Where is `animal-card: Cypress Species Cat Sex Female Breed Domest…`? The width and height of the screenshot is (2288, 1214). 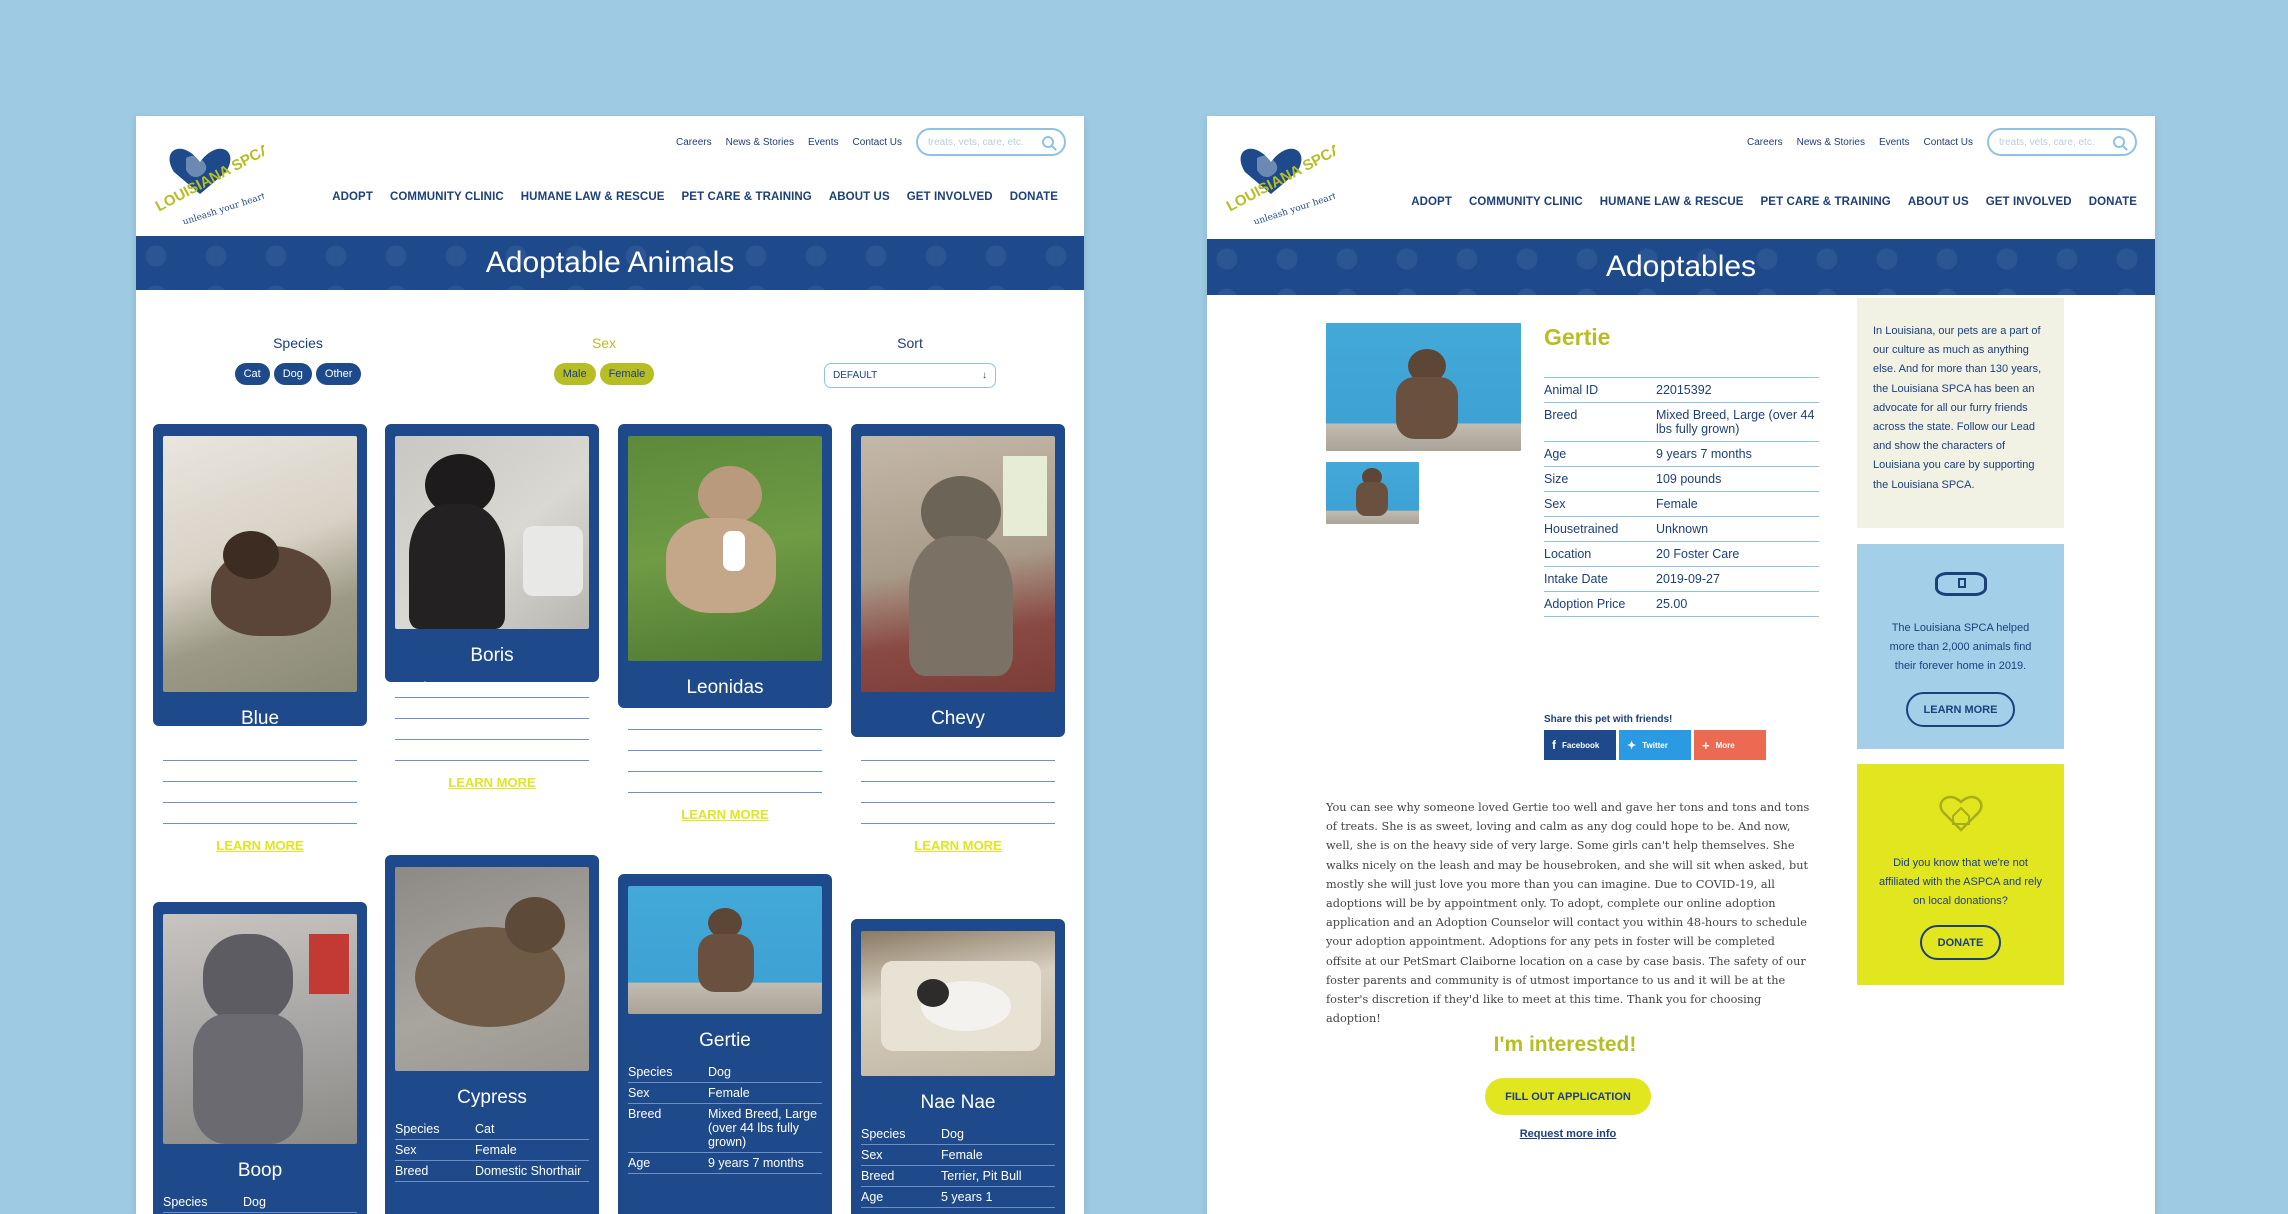 animal-card: Cypress Species Cat Sex Female Breed Domest… is located at coordinates (492, 1034).